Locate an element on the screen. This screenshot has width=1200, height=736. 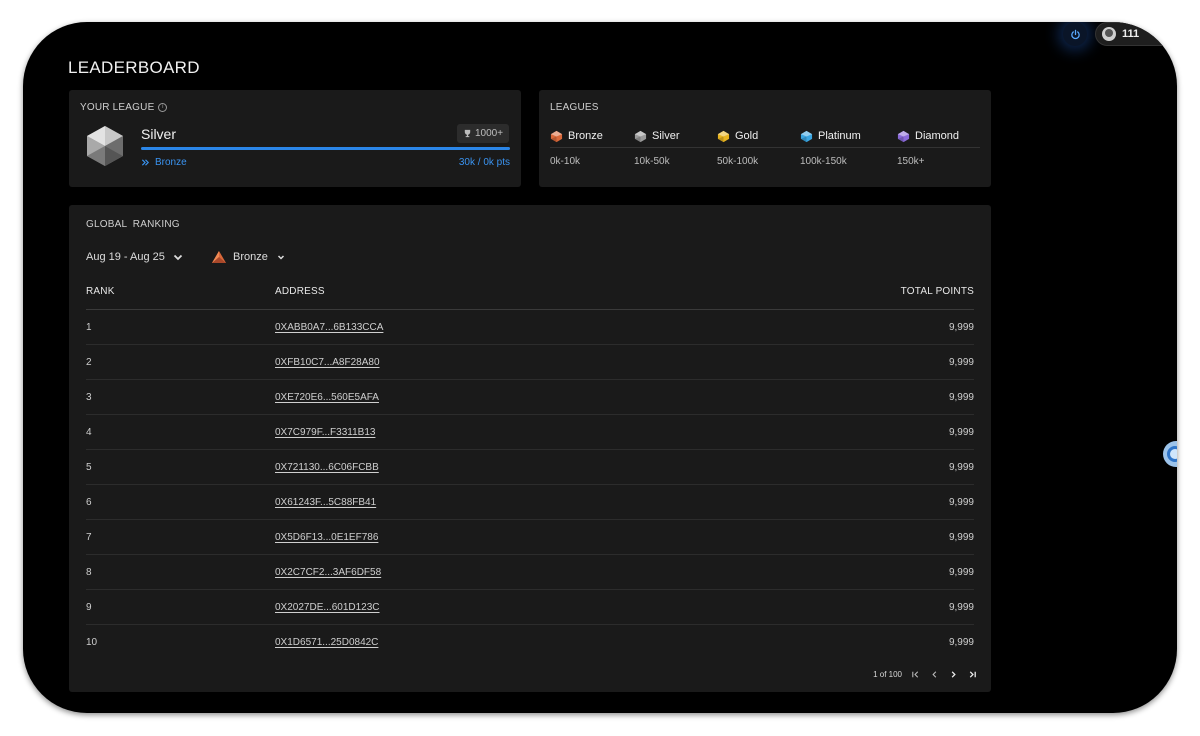
league-names-row: Bronze Silver Gold Platinum Diamond is located at coordinates (765, 136).